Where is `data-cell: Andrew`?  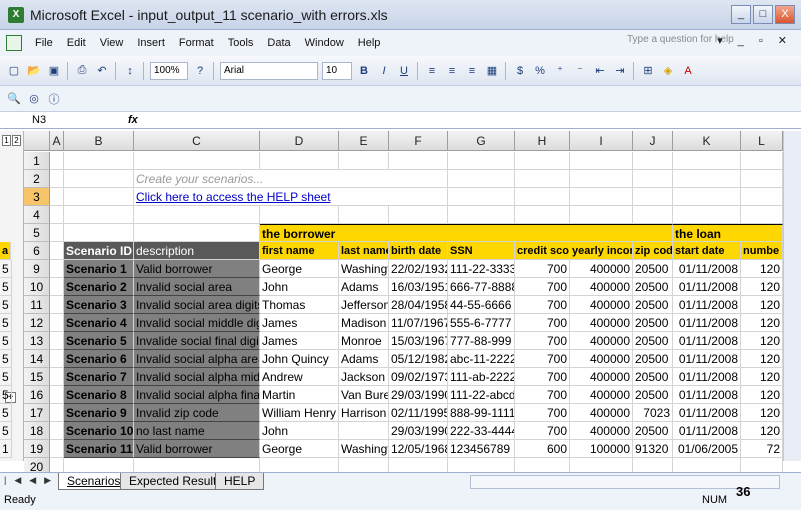
data-cell: Andrew is located at coordinates (299, 377).